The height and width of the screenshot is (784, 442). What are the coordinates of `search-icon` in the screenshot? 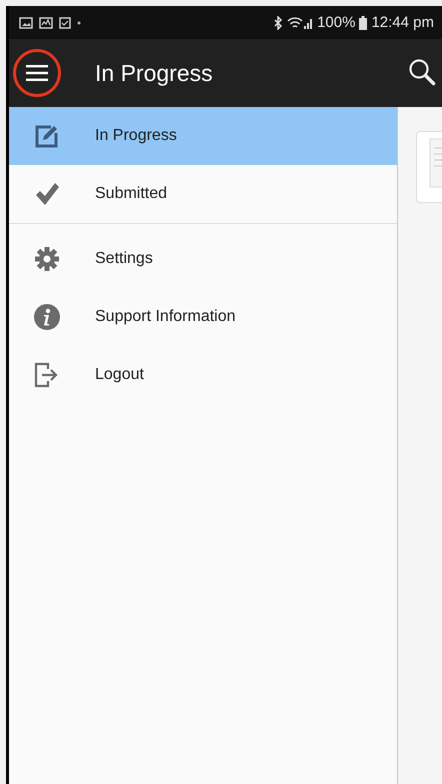 It's located at (422, 72).